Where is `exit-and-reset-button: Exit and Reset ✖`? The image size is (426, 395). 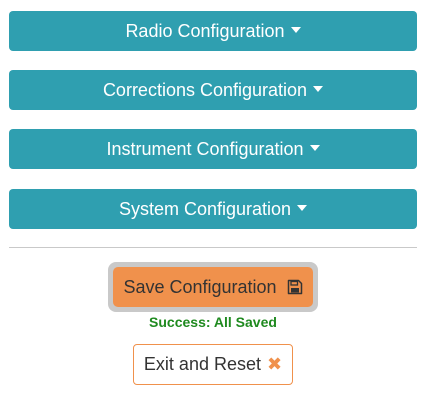 exit-and-reset-button: Exit and Reset ✖ is located at coordinates (213, 364).